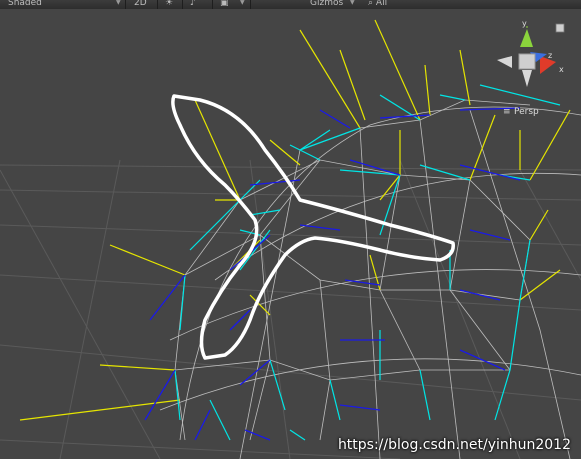 The height and width of the screenshot is (459, 581). I want to click on search-field: ⌕ All, so click(377, 4).